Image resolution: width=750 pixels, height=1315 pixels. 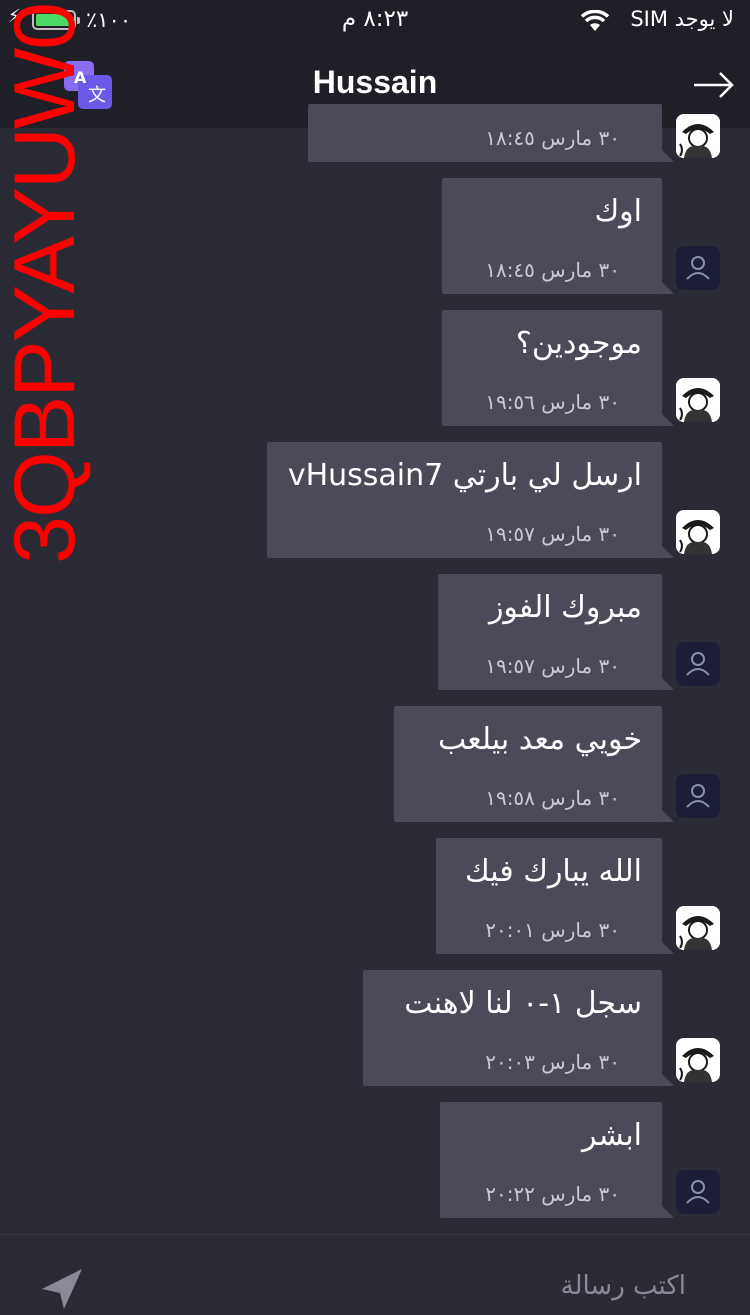 I want to click on message-bubble: موجودين؟ ٣٠ مارس ١٩:٥٦, so click(x=558, y=368).